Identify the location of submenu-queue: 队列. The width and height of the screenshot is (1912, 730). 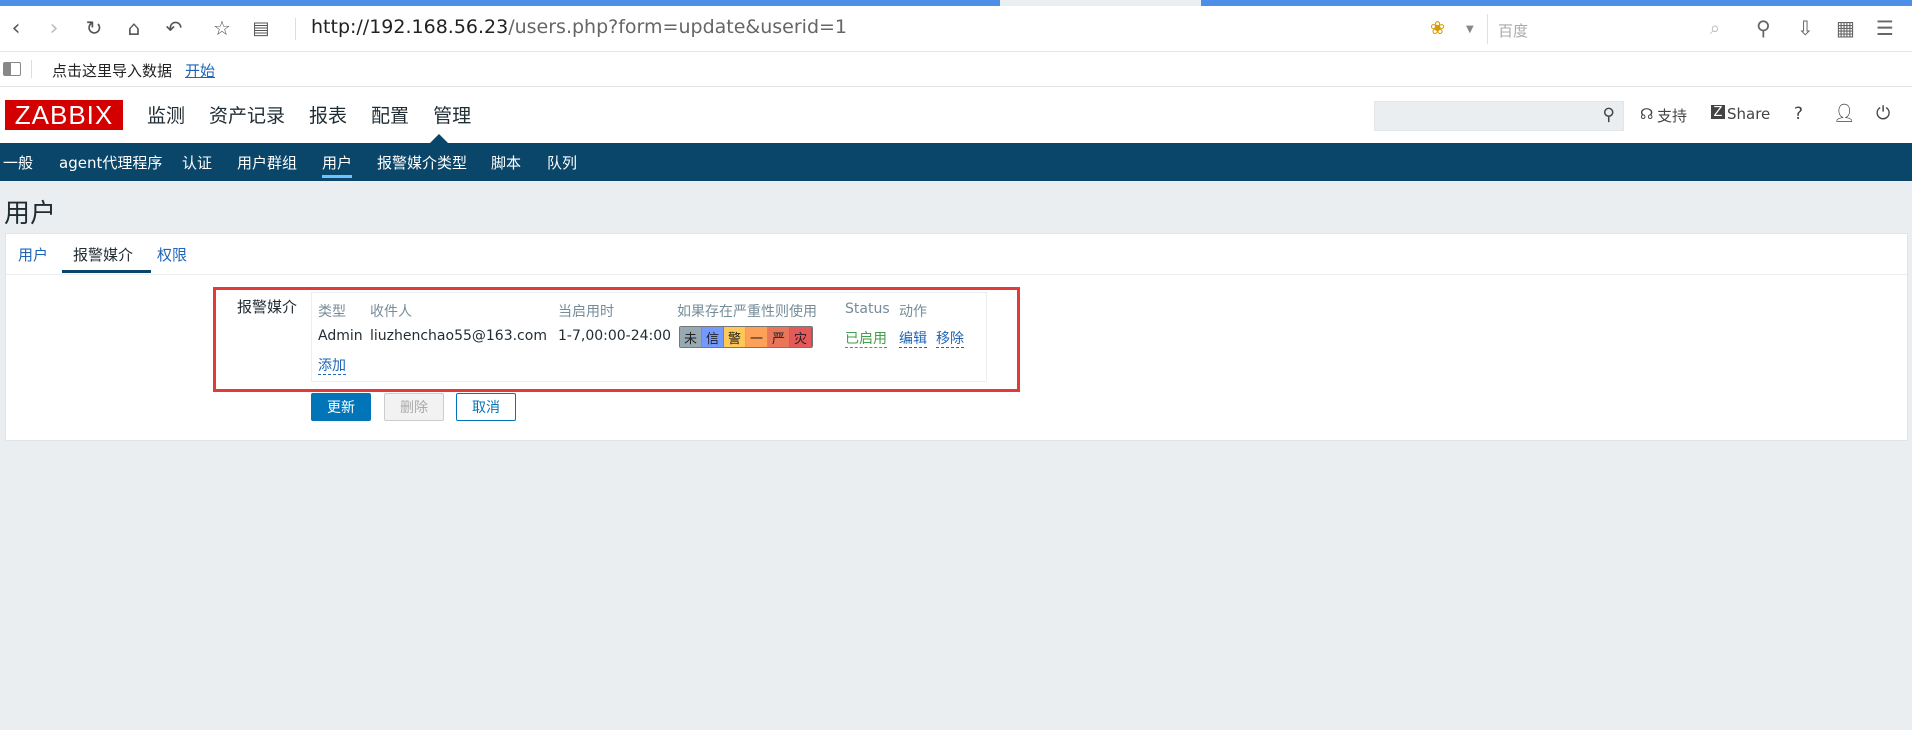
(562, 162).